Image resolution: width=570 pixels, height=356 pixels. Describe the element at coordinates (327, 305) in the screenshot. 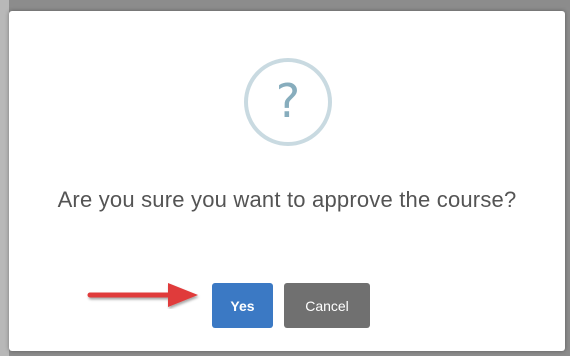

I see `cancel-button: Cancel` at that location.